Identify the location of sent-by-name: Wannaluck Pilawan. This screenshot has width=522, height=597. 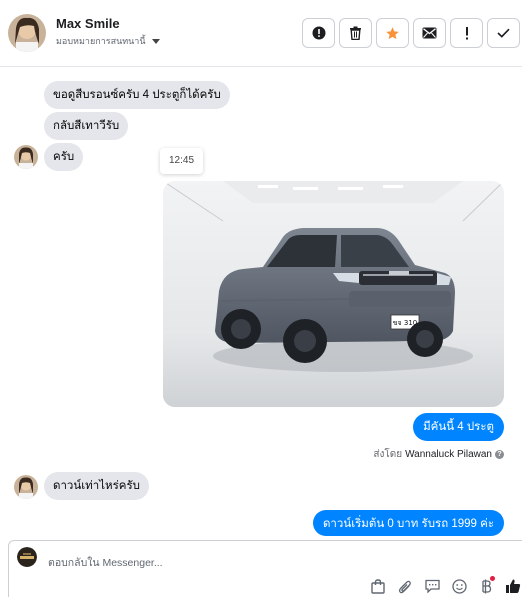
(448, 454).